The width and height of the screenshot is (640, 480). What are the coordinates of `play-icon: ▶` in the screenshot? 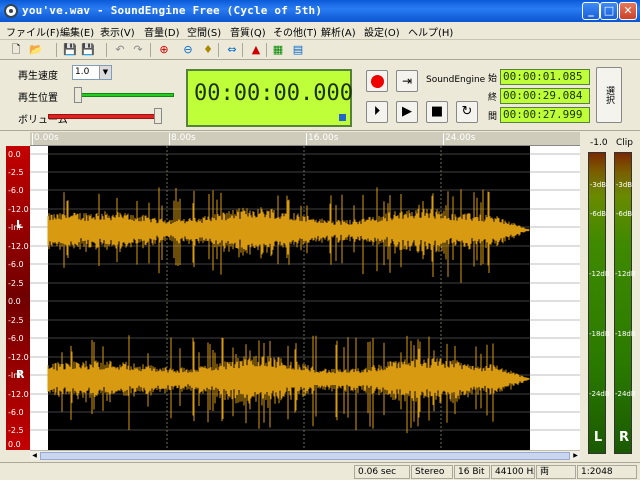 It's located at (407, 111).